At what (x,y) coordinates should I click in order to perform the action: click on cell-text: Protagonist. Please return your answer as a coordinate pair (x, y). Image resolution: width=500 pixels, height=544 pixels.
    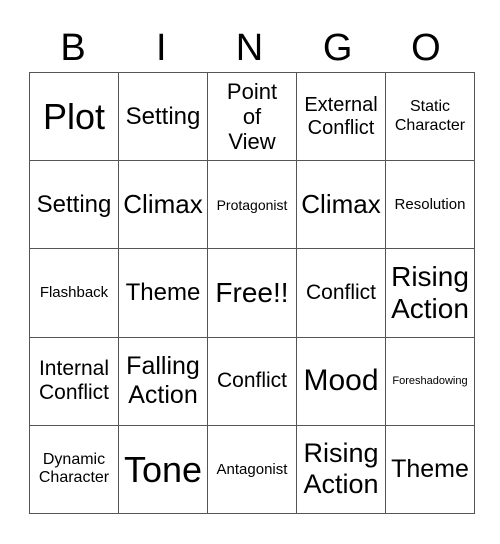
    Looking at the image, I should click on (252, 204).